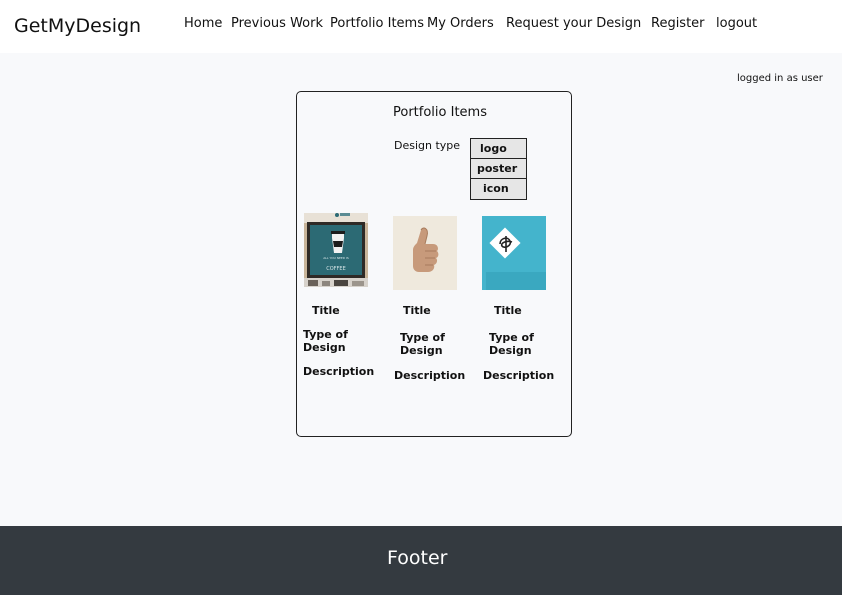 This screenshot has height=595, width=842. Describe the element at coordinates (514, 253) in the screenshot. I see `calligraphy-logo-image` at that location.